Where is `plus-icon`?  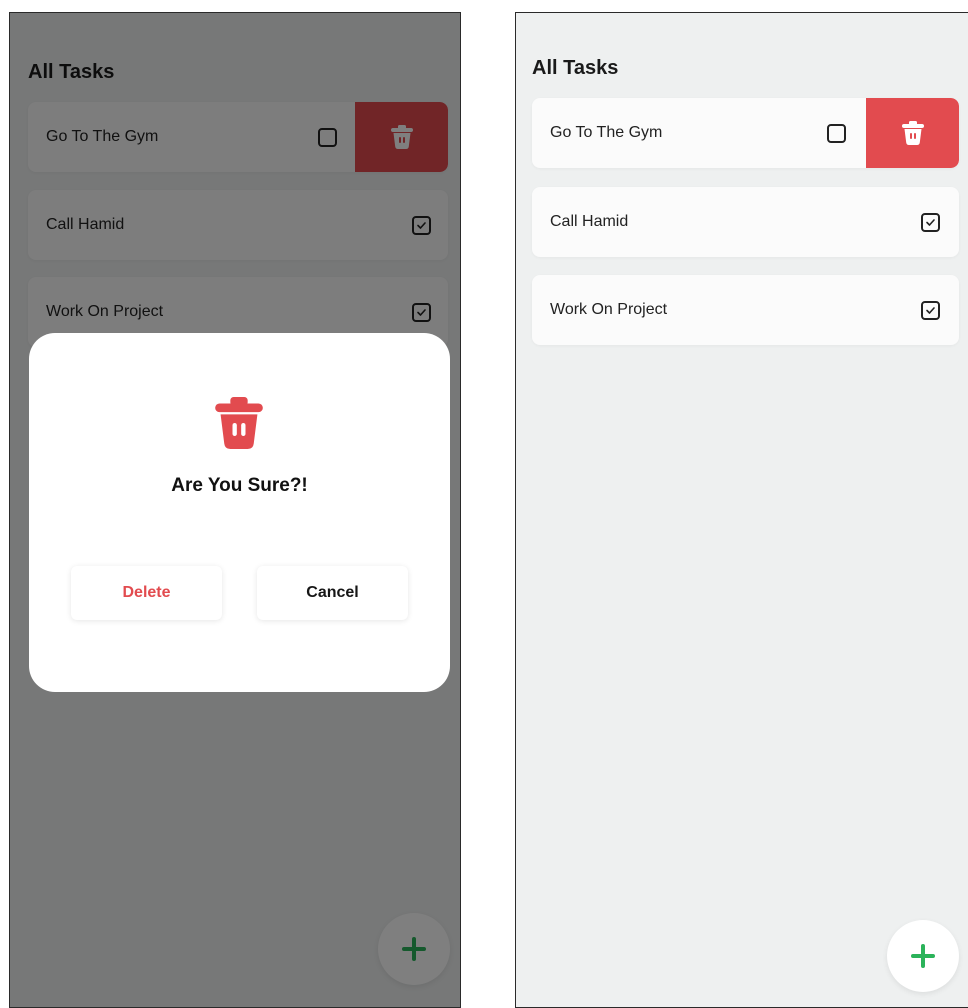 plus-icon is located at coordinates (923, 956).